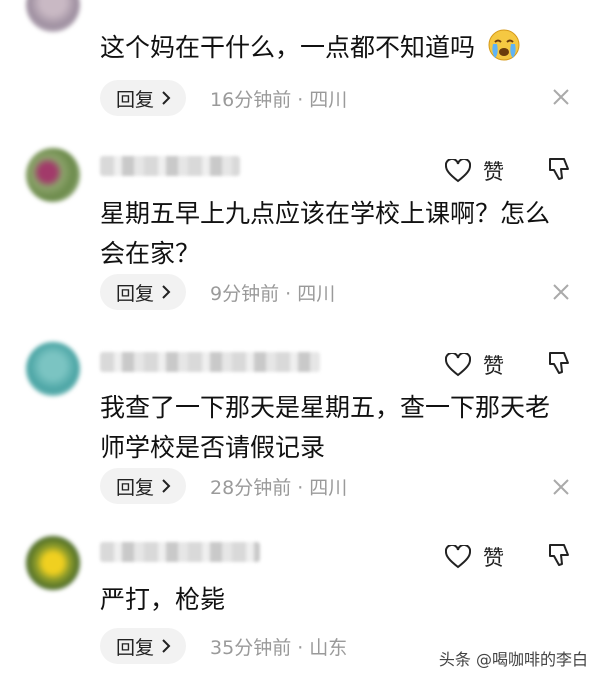 The width and height of the screenshot is (600, 678). I want to click on comment-time: 9分钟前 · 四川, so click(273, 293).